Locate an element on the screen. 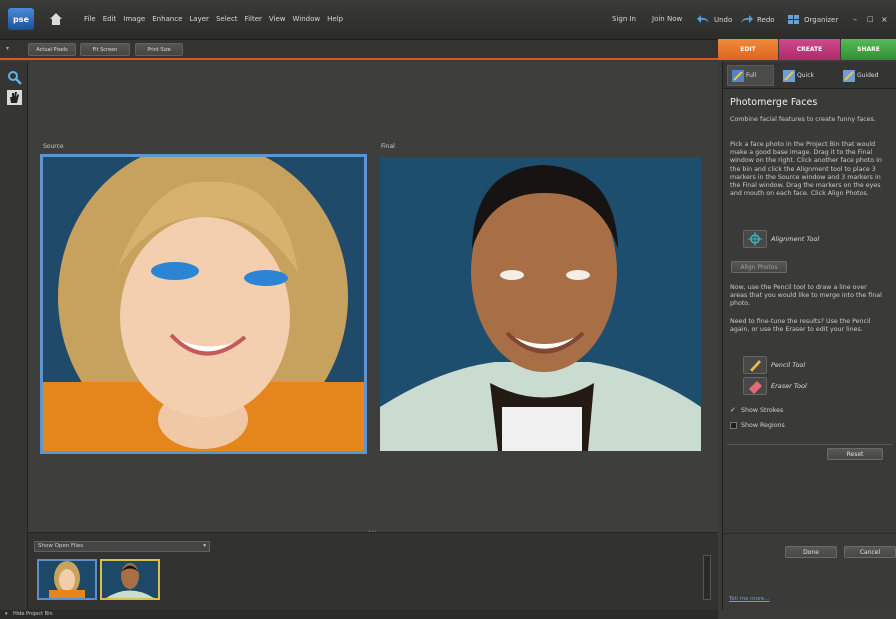 Image resolution: width=896 pixels, height=619 pixels. toolbox is located at coordinates (14, 336).